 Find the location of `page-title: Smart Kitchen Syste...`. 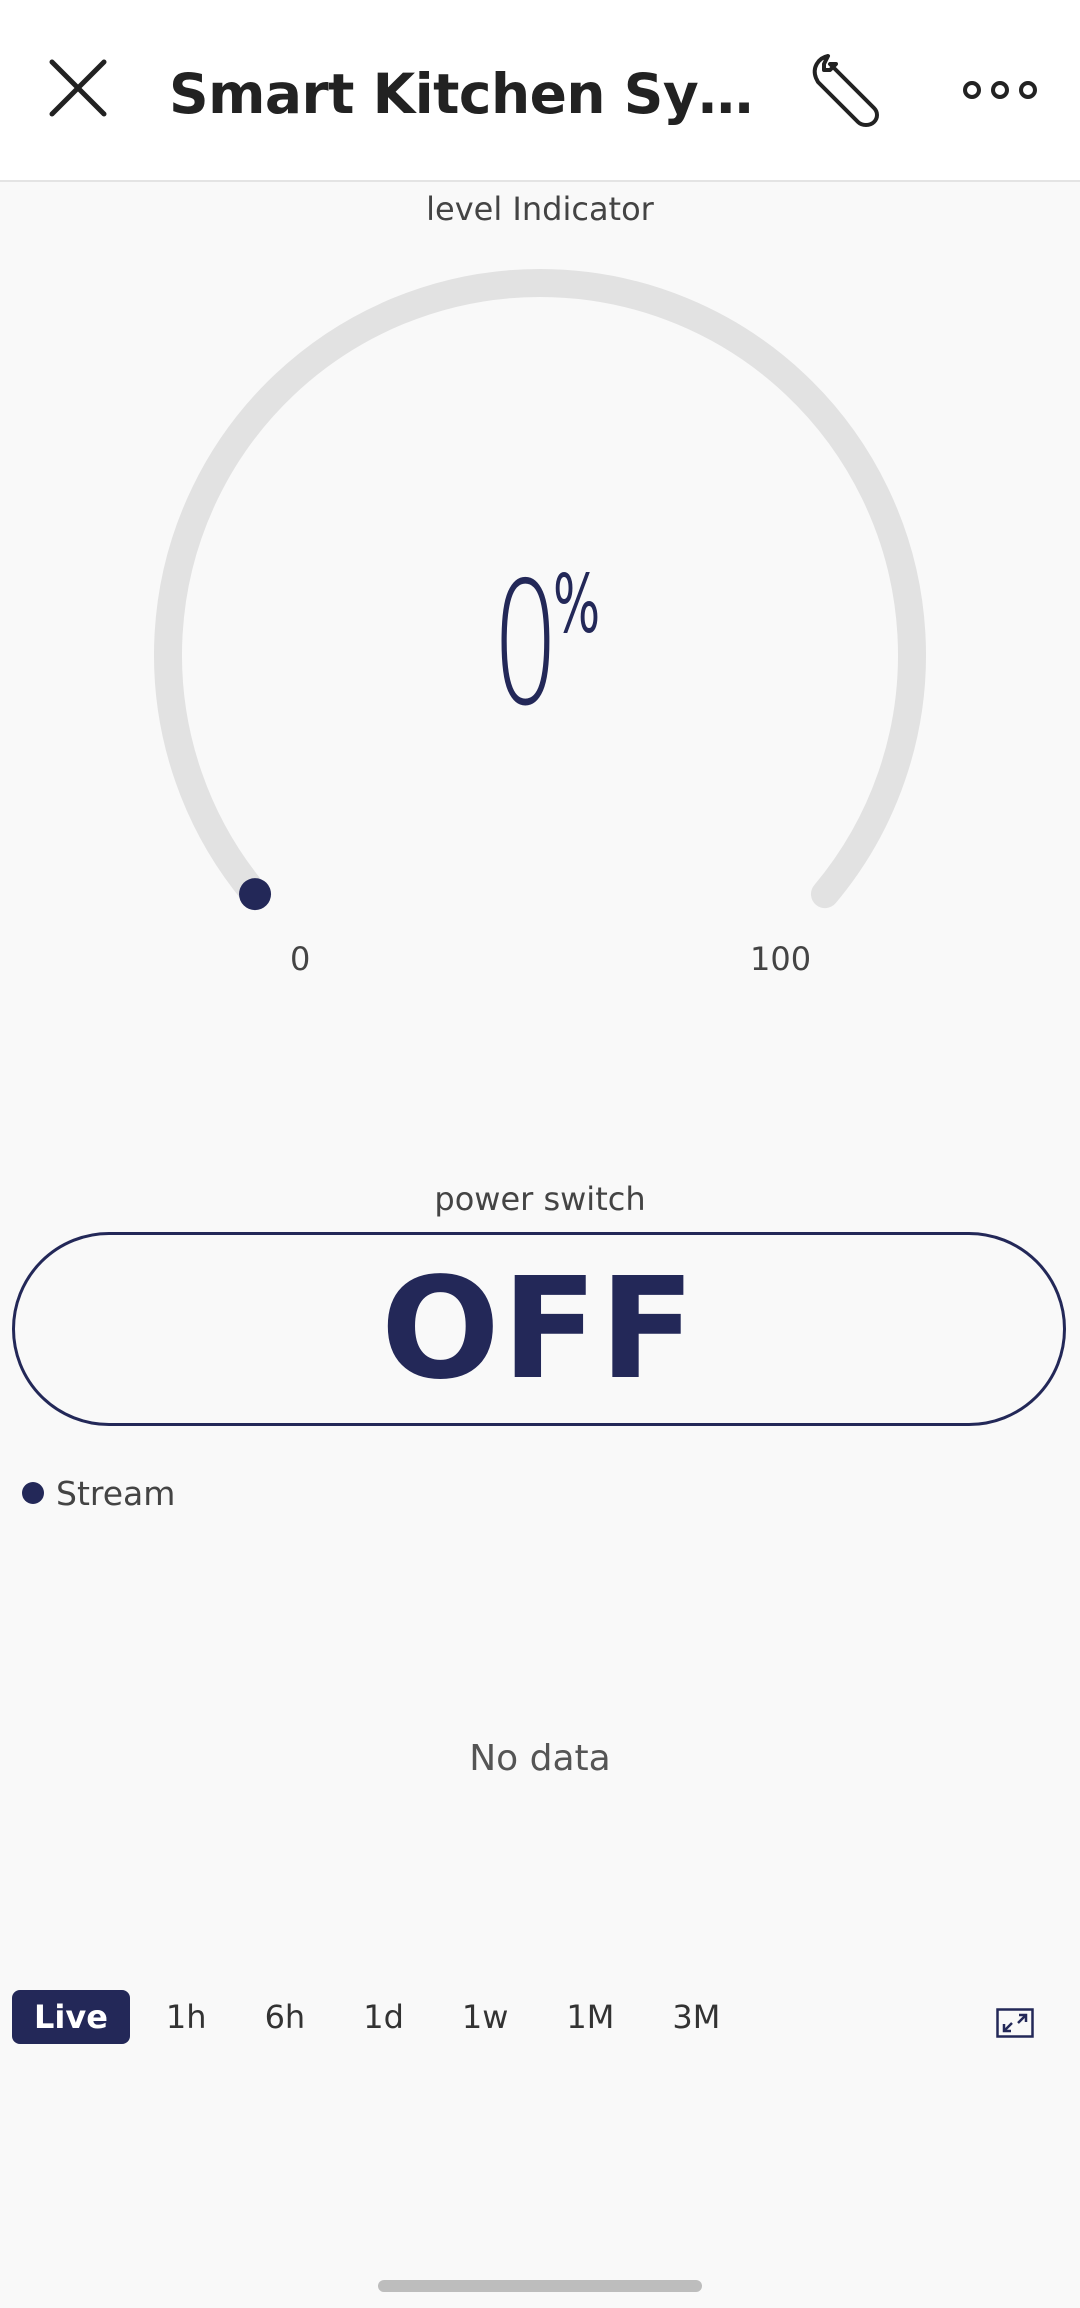

page-title: Smart Kitchen Syste... is located at coordinates (464, 94).